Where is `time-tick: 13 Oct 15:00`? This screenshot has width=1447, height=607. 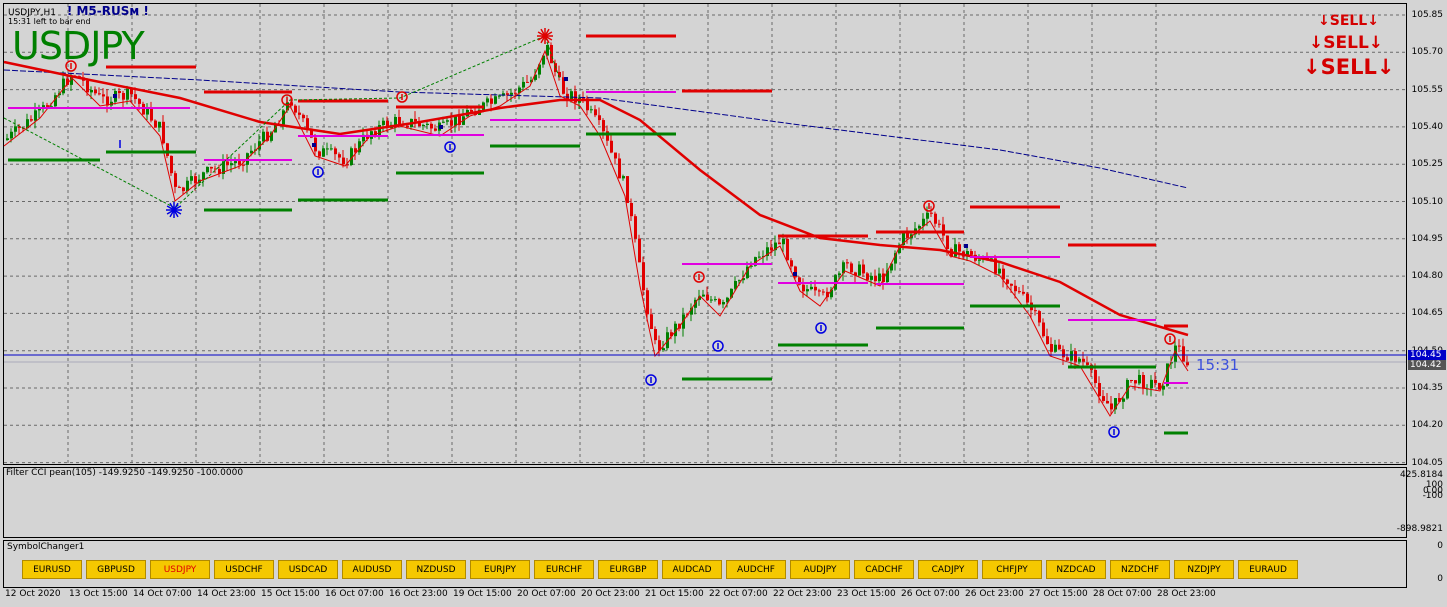
time-tick: 13 Oct 15:00 is located at coordinates (98, 594).